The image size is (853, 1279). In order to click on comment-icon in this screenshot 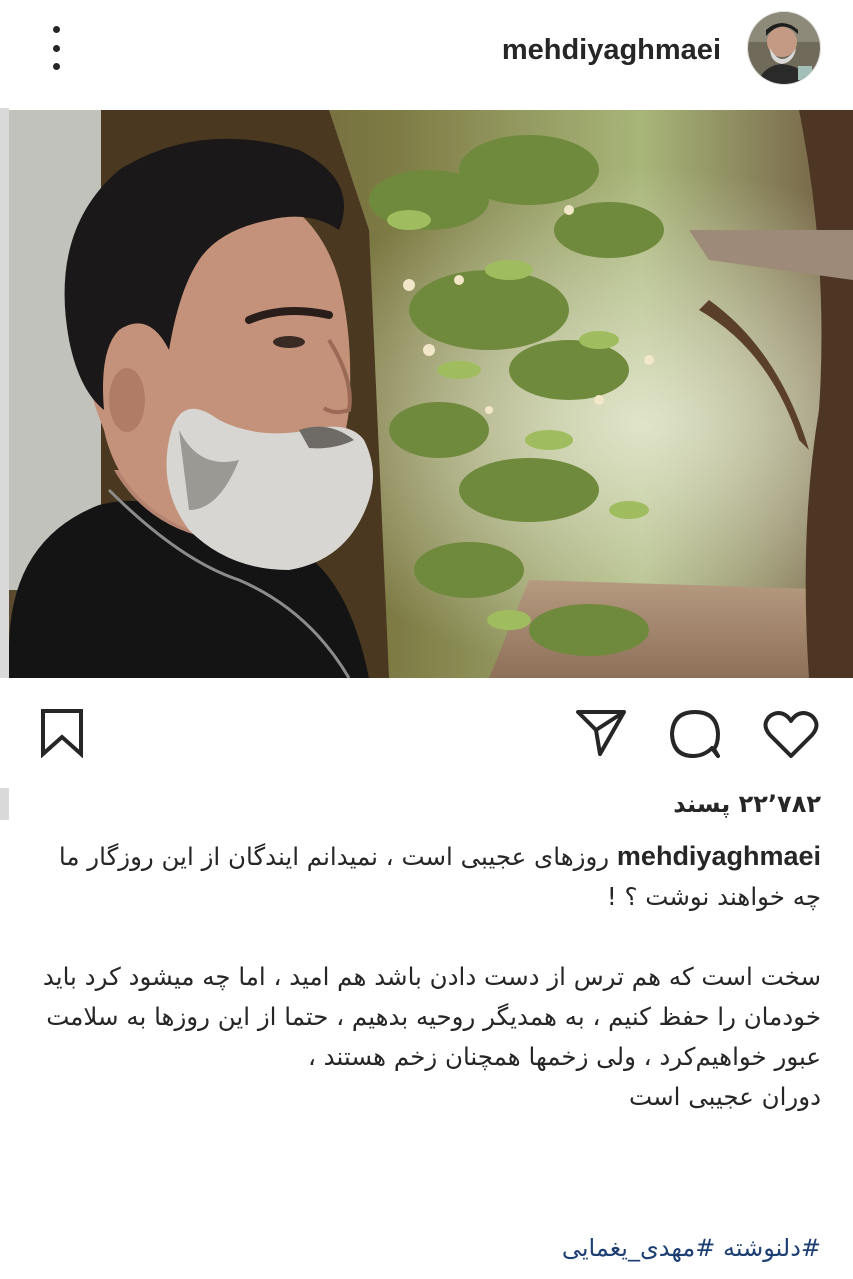, I will do `click(695, 734)`.